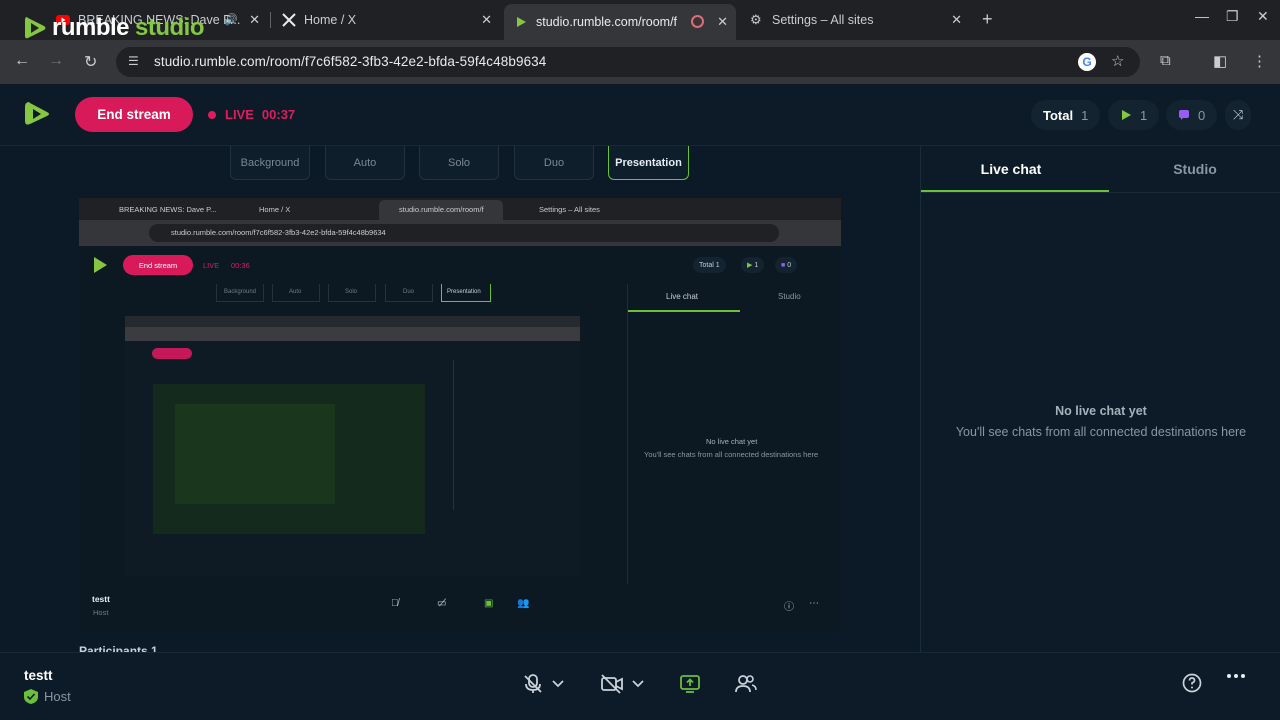  What do you see at coordinates (1117, 61) in the screenshot?
I see `bookmark-star-icon: ☆` at bounding box center [1117, 61].